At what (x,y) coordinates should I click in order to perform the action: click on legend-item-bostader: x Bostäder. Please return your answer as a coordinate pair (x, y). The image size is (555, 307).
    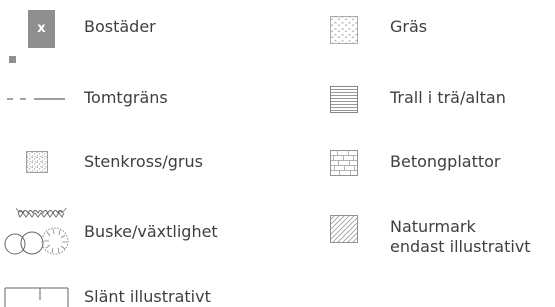
    Looking at the image, I should click on (130, 35).